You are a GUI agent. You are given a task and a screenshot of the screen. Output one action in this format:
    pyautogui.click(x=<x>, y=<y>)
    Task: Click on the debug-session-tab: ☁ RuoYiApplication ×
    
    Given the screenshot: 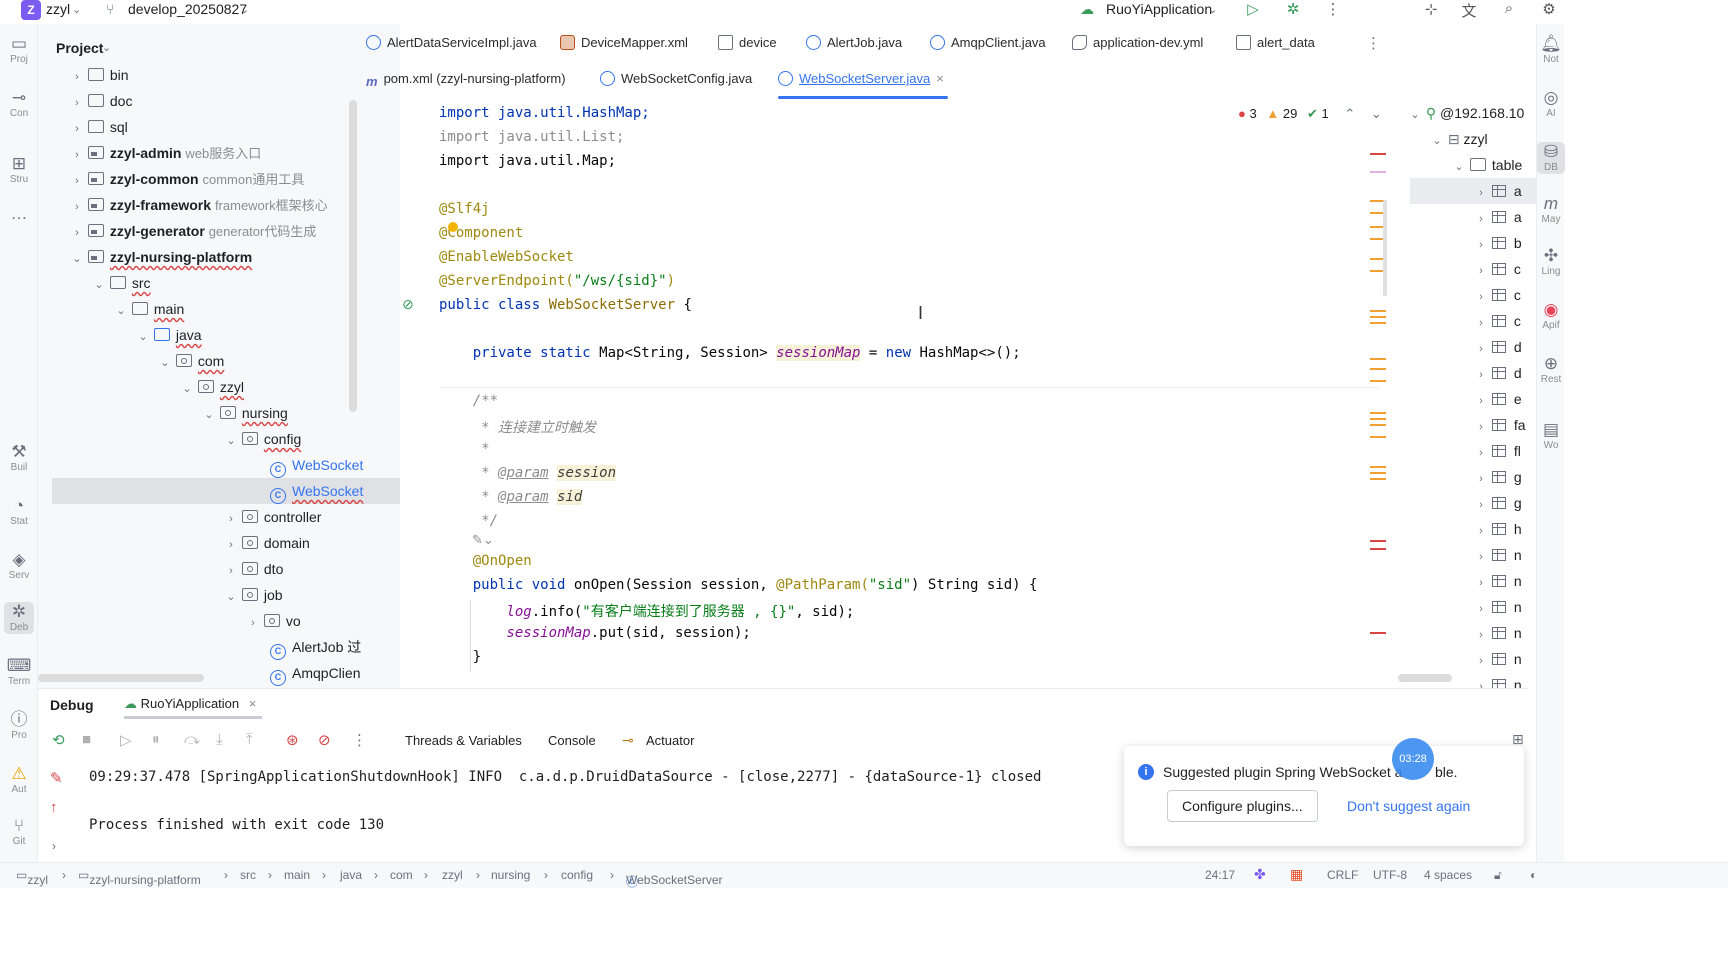 What is the action you would take?
    pyautogui.click(x=193, y=704)
    